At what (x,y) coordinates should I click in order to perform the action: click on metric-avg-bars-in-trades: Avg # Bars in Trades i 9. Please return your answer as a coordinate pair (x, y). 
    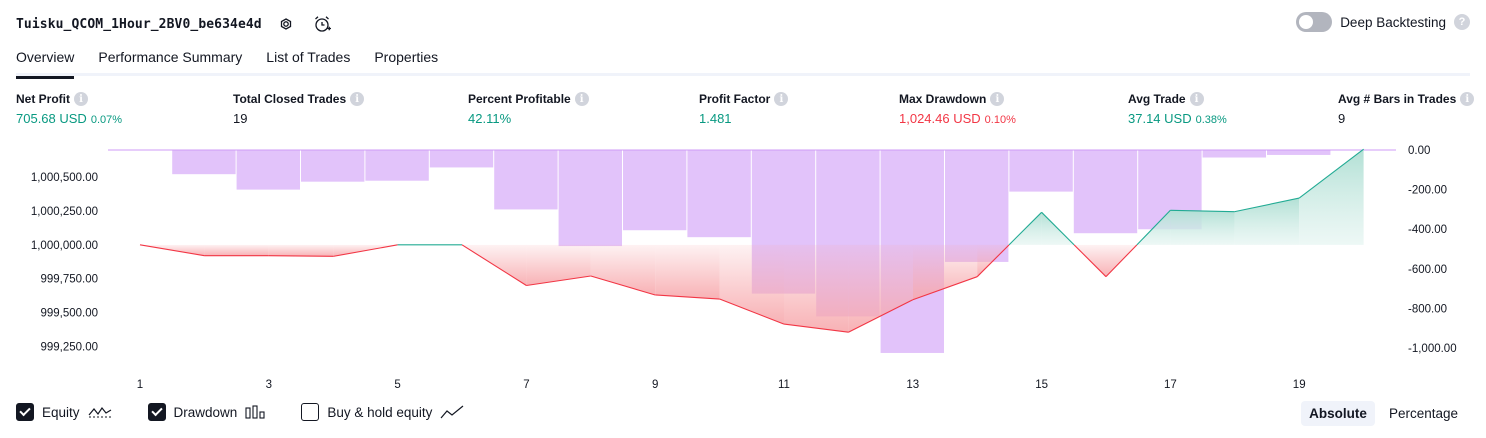
    Looking at the image, I should click on (1406, 109).